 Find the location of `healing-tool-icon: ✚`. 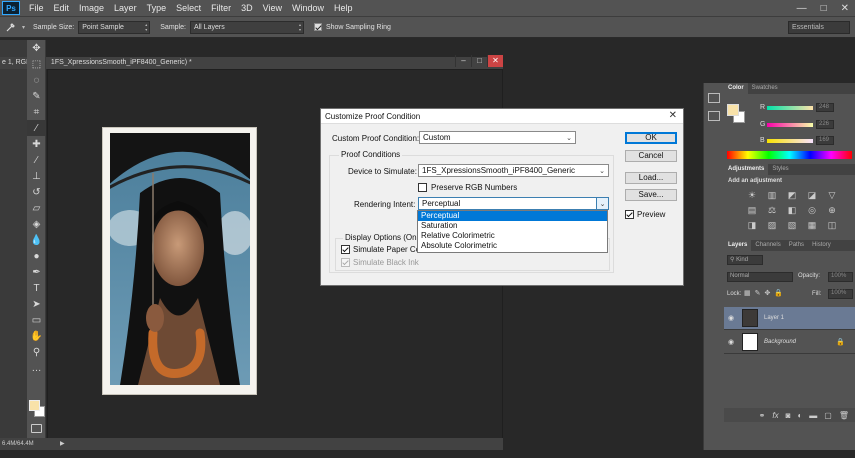

healing-tool-icon: ✚ is located at coordinates (36, 144).